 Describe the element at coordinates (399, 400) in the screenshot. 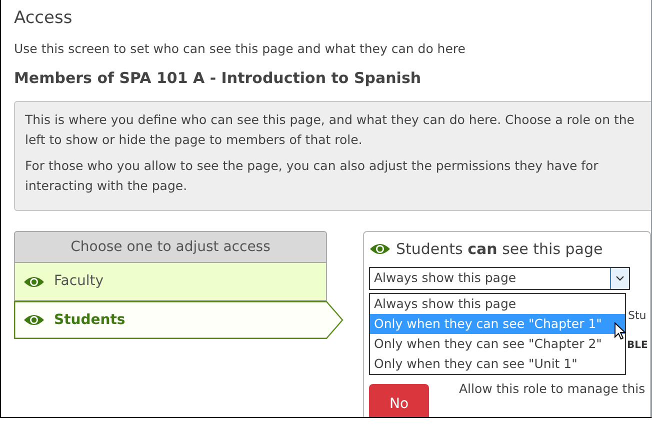

I see `toggle-button: No` at that location.